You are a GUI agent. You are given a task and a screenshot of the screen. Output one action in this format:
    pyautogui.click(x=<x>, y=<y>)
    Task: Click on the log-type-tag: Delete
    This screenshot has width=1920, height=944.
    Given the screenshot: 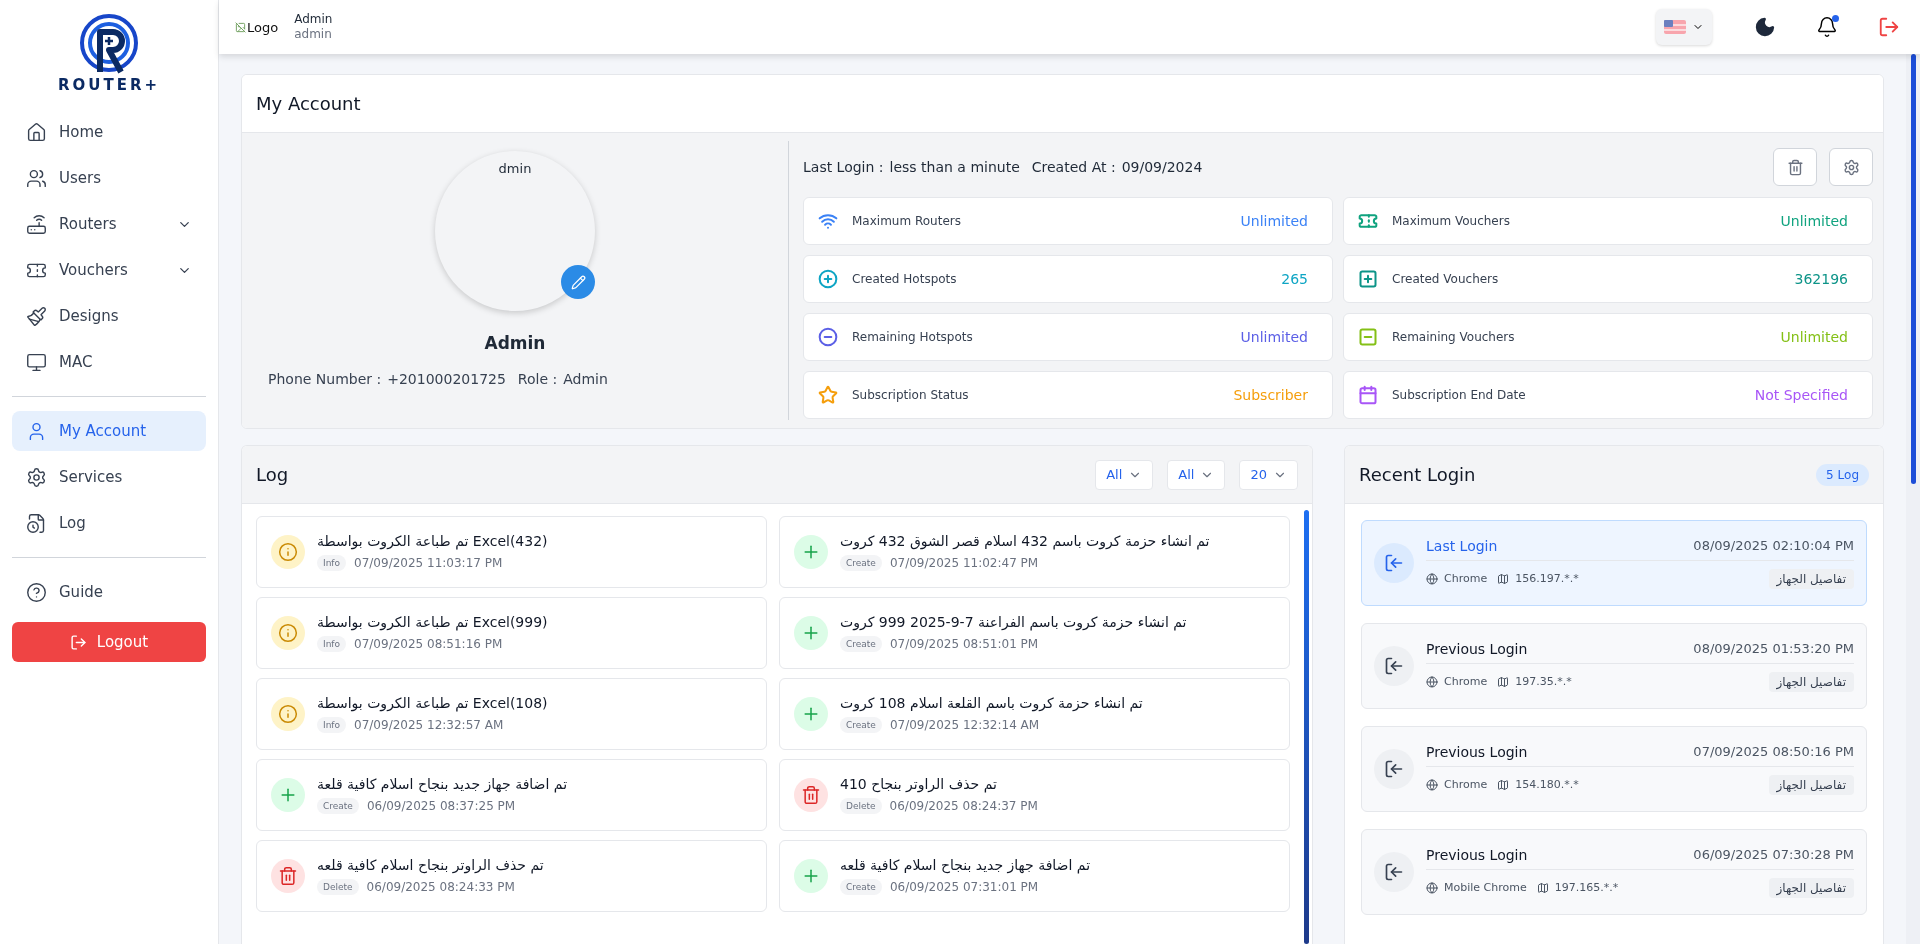 What is the action you would take?
    pyautogui.click(x=861, y=806)
    